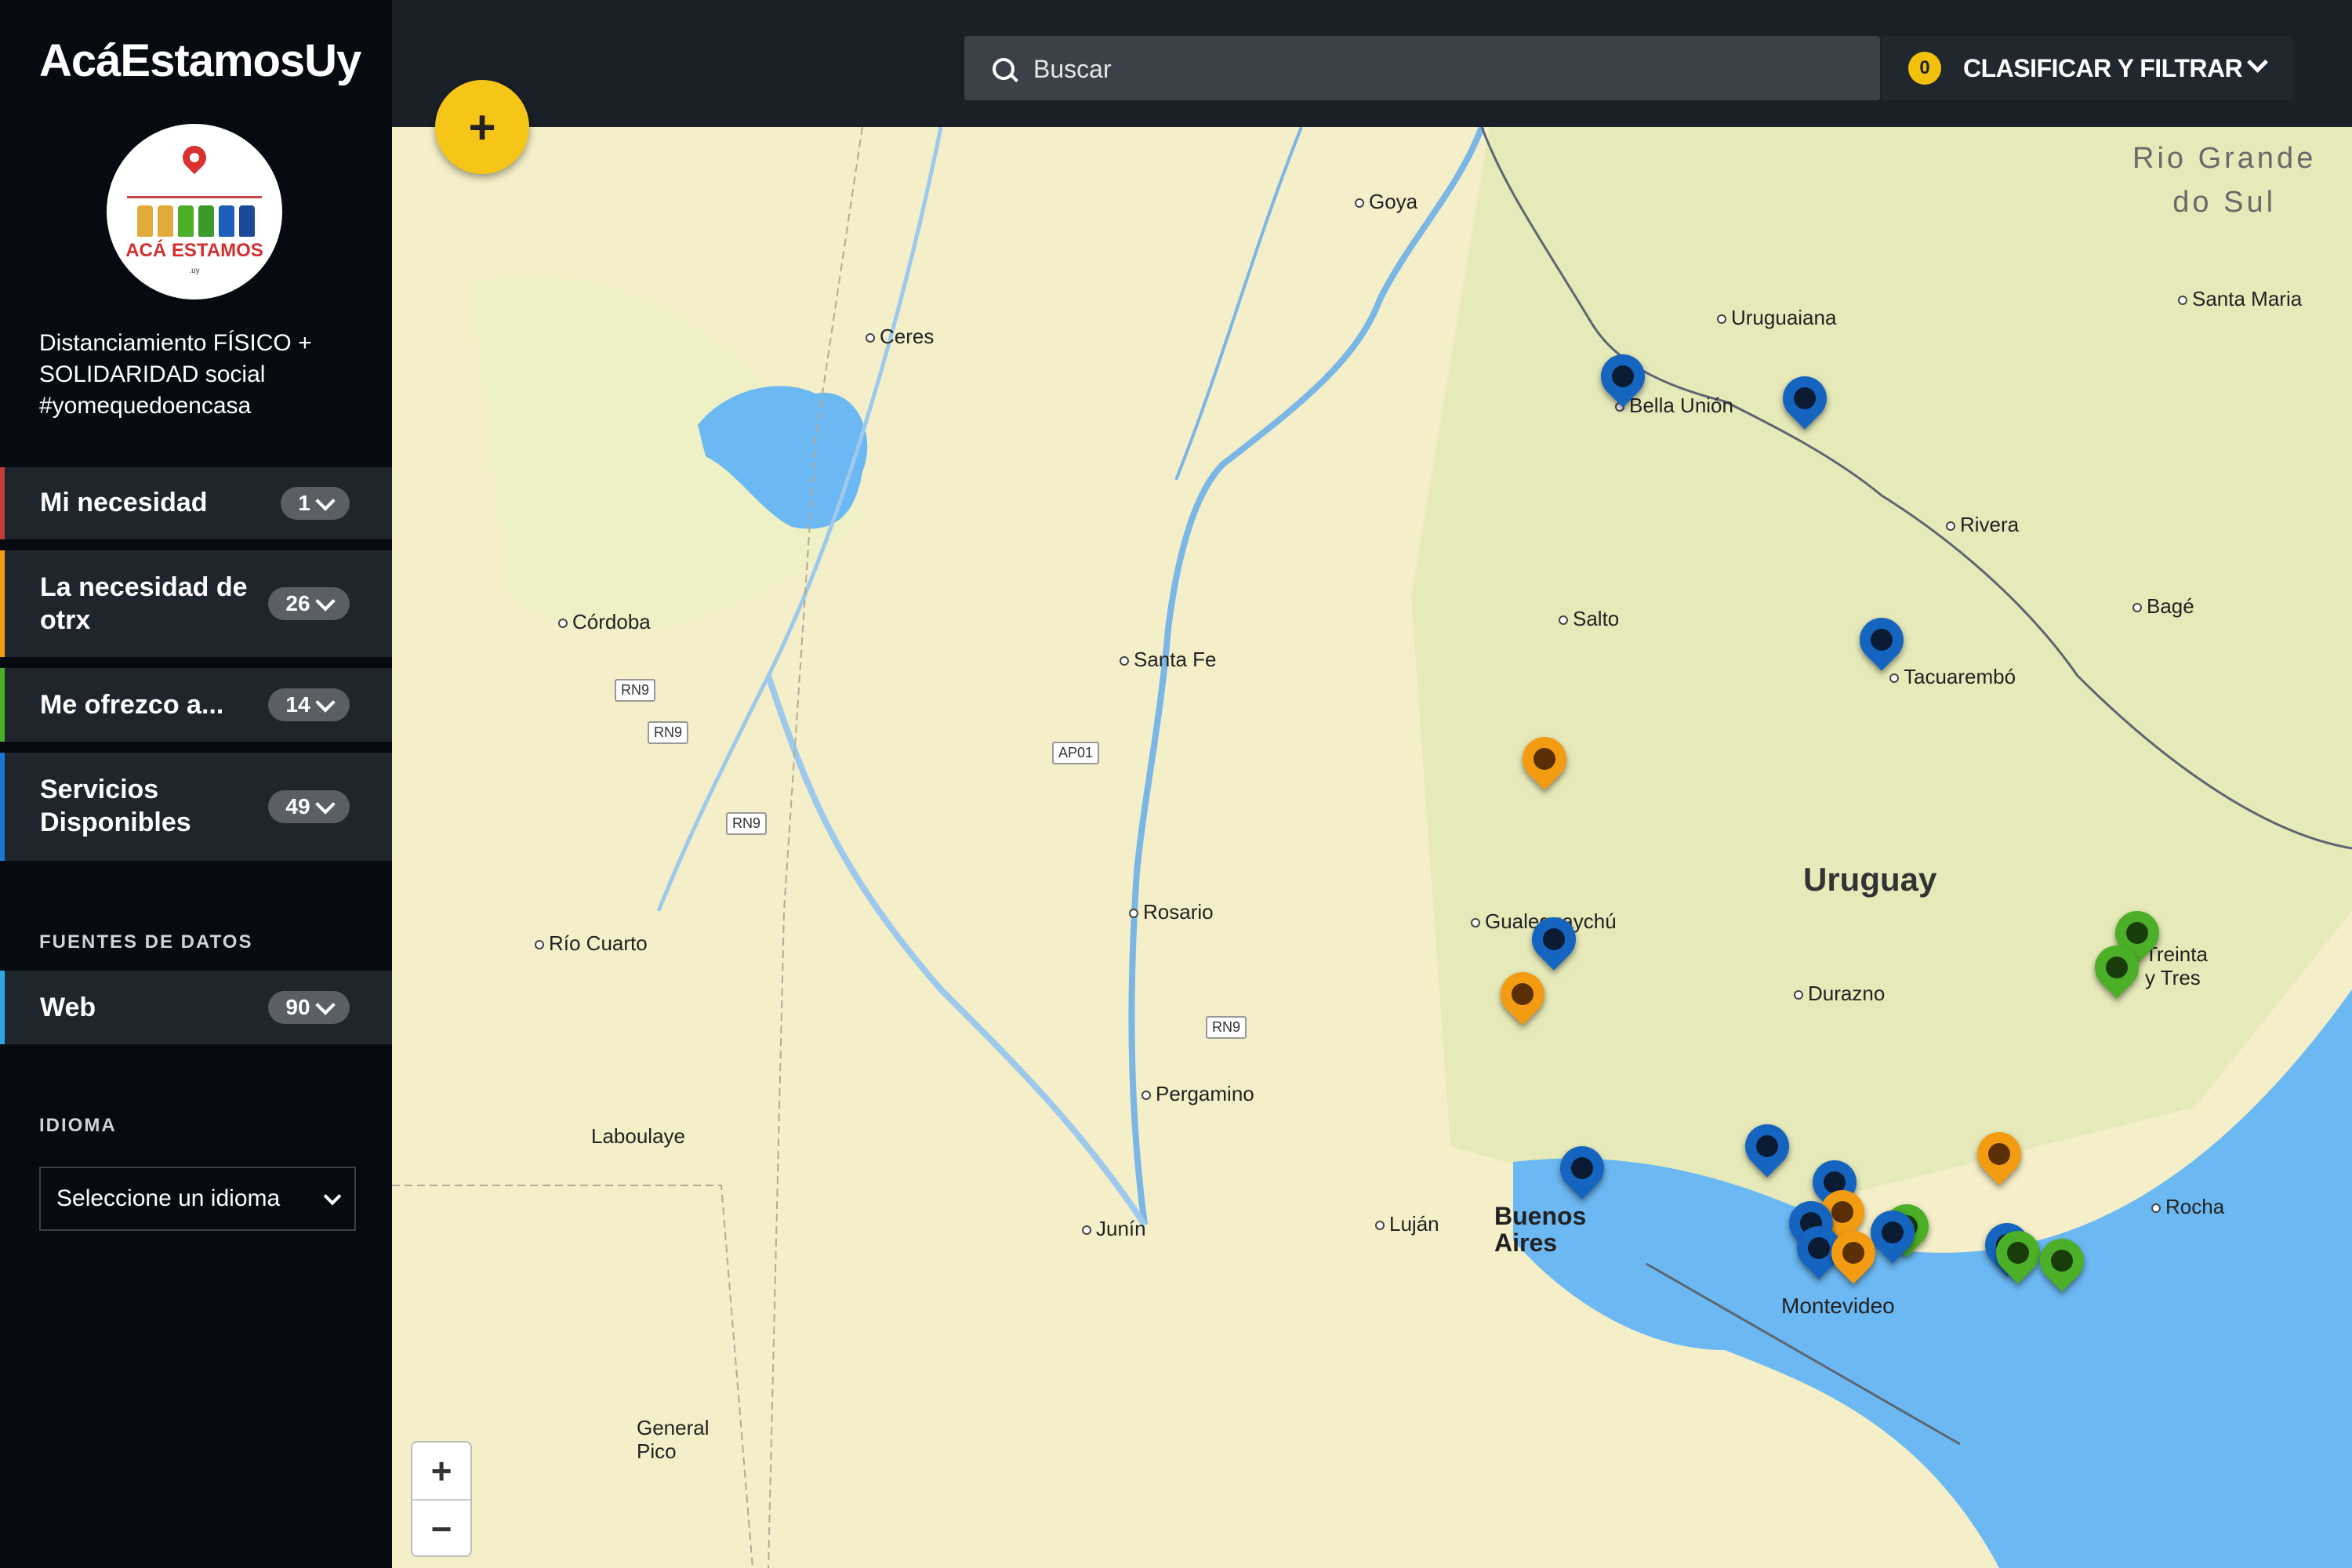 The width and height of the screenshot is (2352, 1568). I want to click on city-label: Santa Fe, so click(1168, 660).